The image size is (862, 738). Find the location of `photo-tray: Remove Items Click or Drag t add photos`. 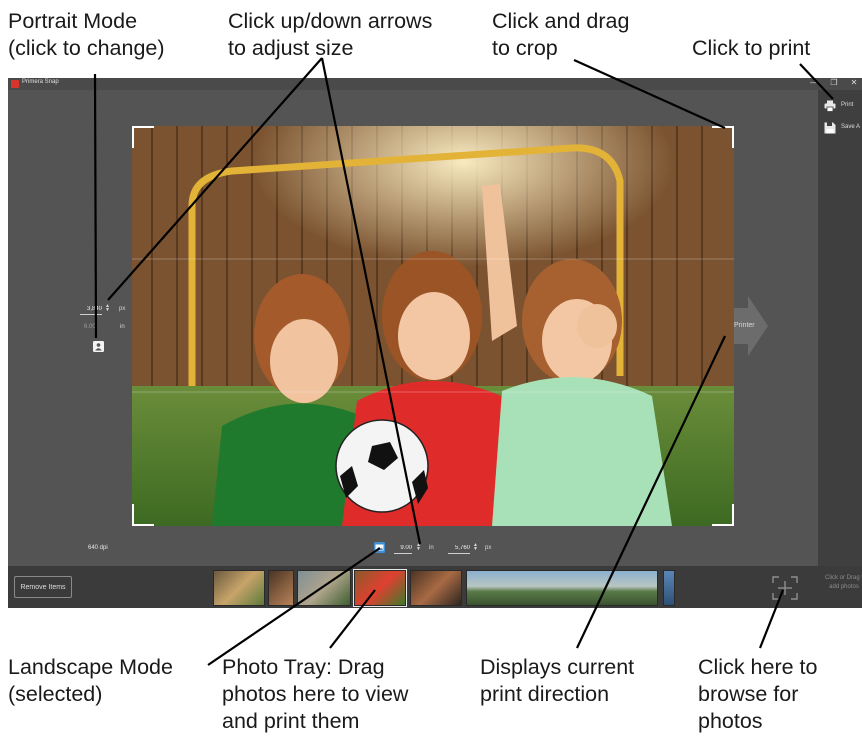

photo-tray: Remove Items Click or Drag t add photos is located at coordinates (435, 587).